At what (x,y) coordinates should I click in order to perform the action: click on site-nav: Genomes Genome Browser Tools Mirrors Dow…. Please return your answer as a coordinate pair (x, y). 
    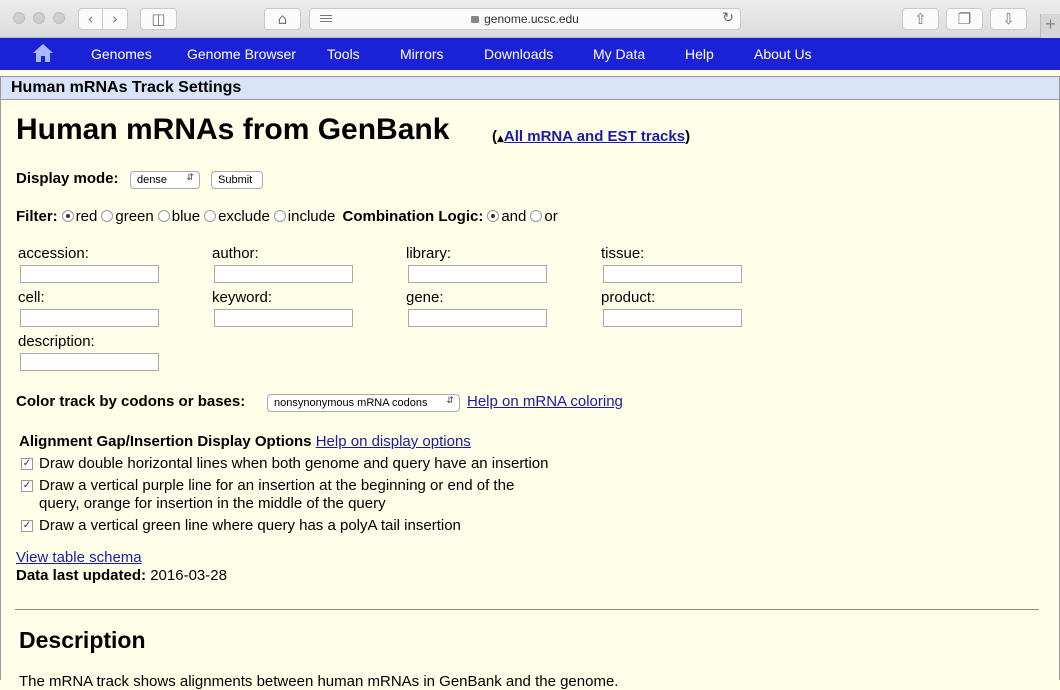
    Looking at the image, I should click on (530, 54).